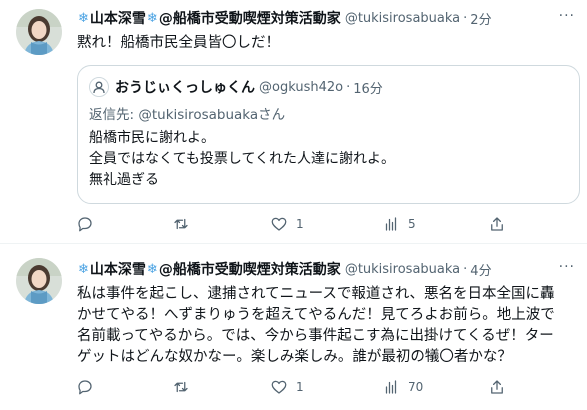 This screenshot has height=410, width=587. I want to click on tweet-text-line: 黙れ！船橋市民全員皆〇しだ！, so click(178, 43).